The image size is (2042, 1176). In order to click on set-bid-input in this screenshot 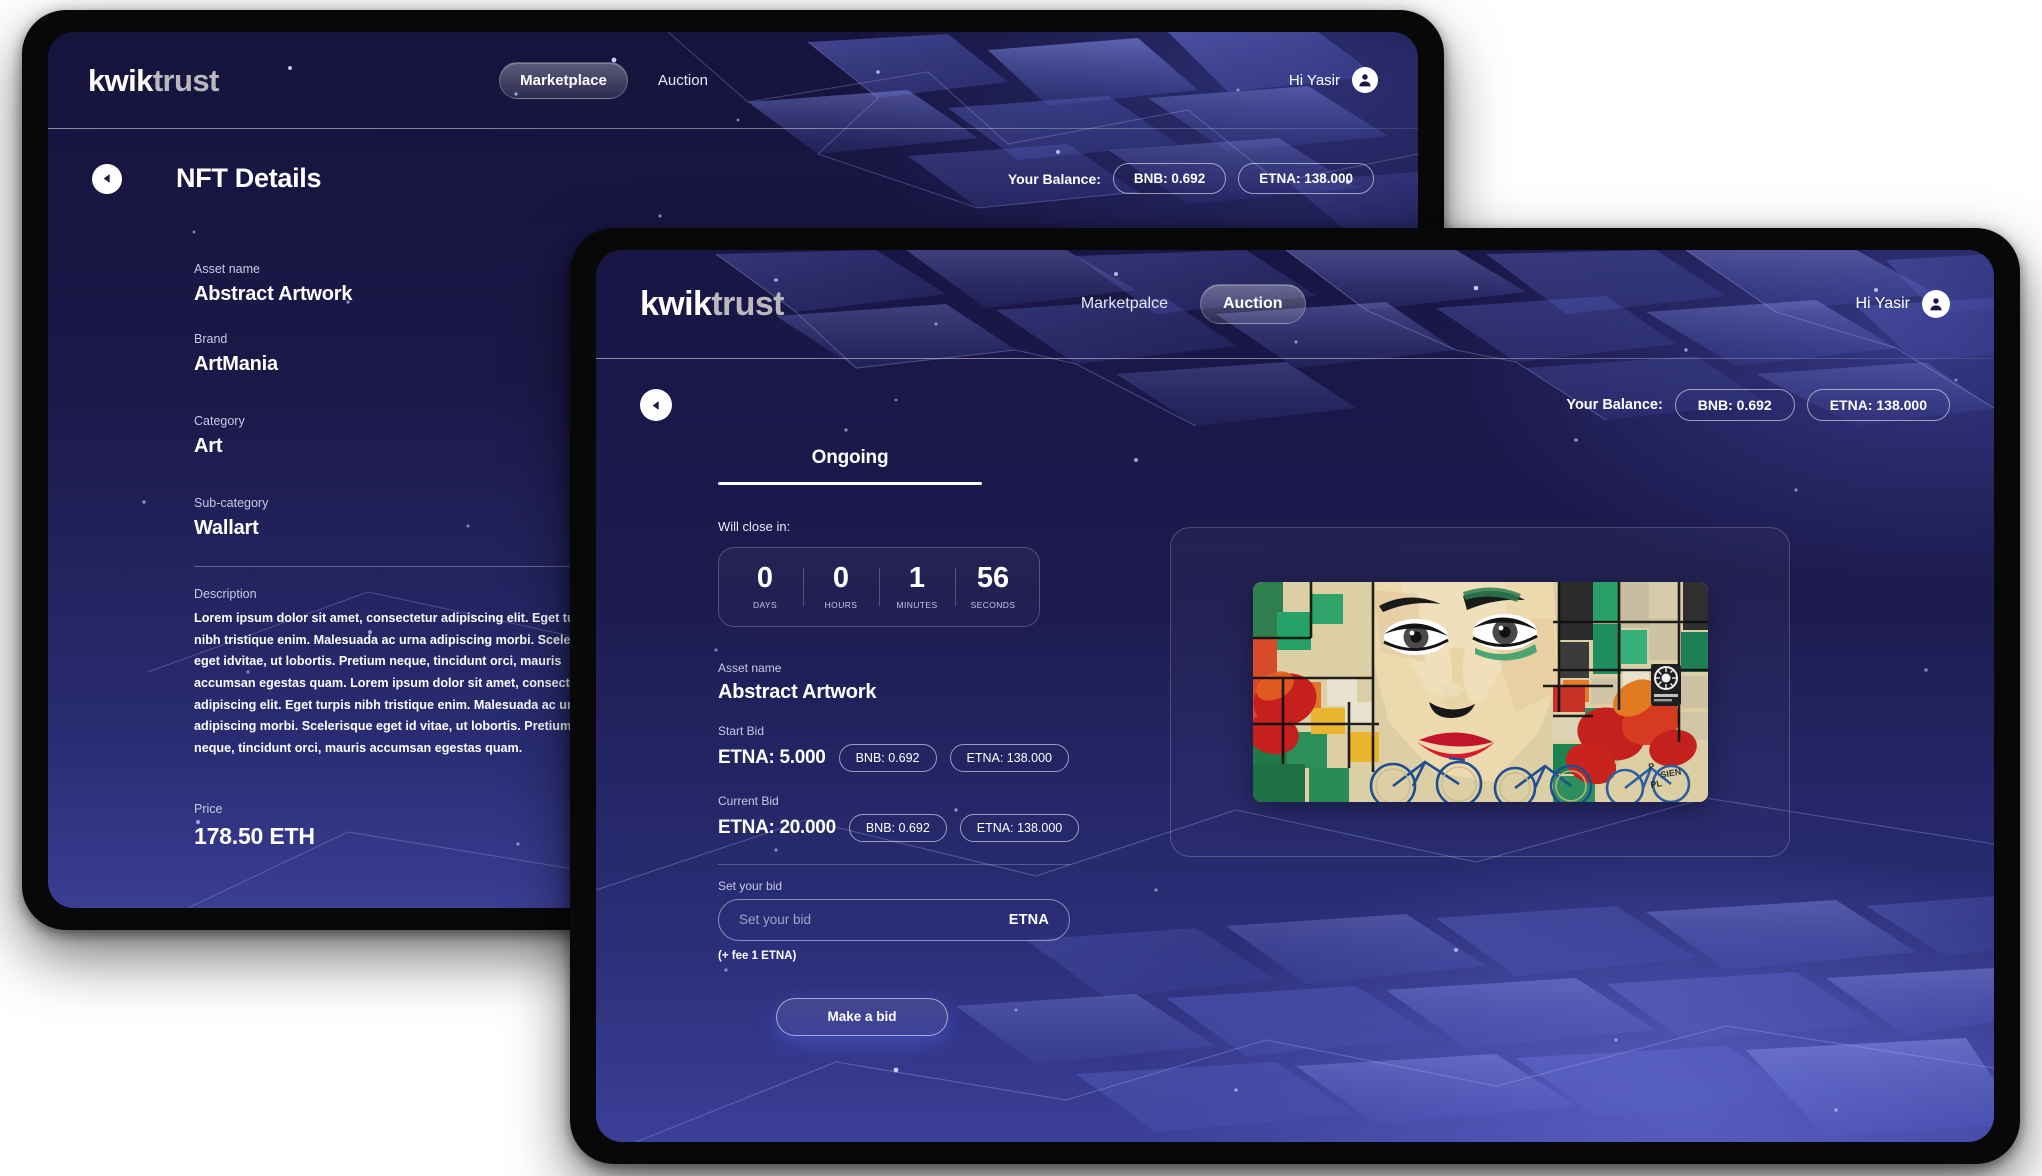, I will do `click(874, 919)`.